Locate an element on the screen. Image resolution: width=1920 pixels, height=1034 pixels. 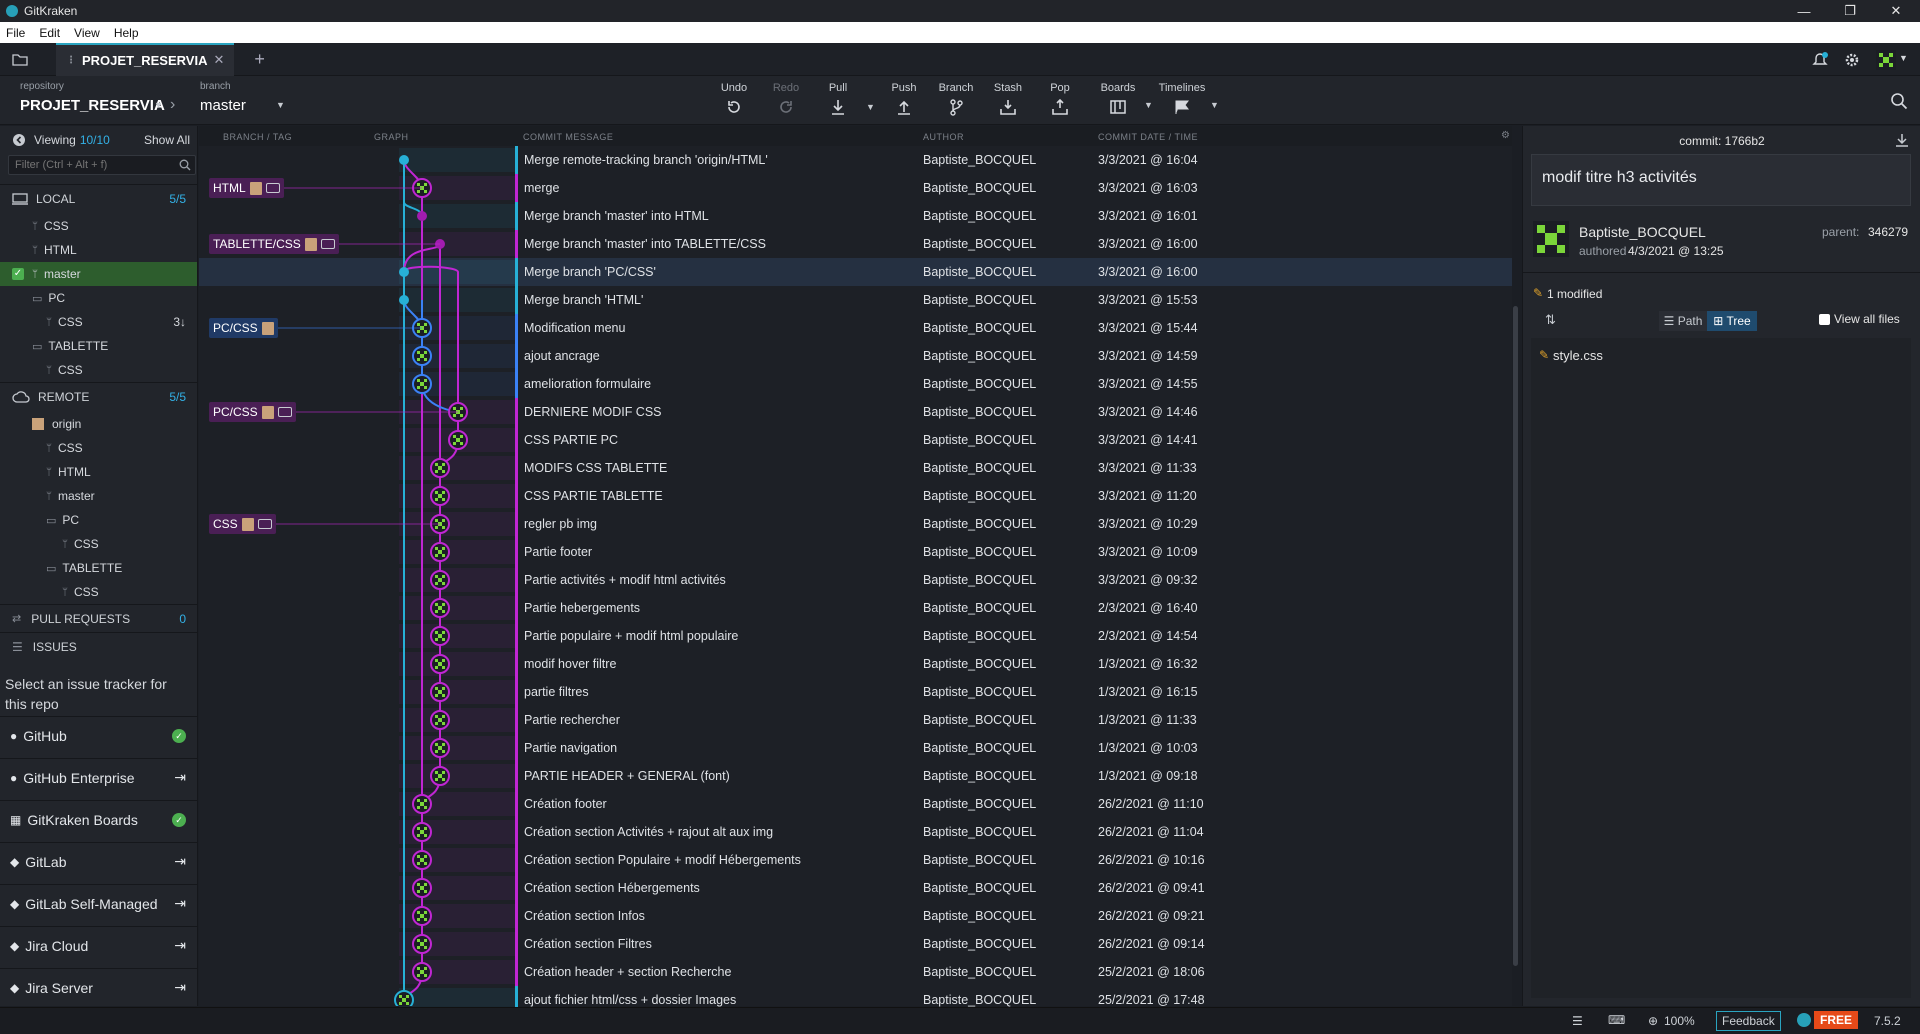
commit-sha: 1766b2 is located at coordinates (1745, 141).